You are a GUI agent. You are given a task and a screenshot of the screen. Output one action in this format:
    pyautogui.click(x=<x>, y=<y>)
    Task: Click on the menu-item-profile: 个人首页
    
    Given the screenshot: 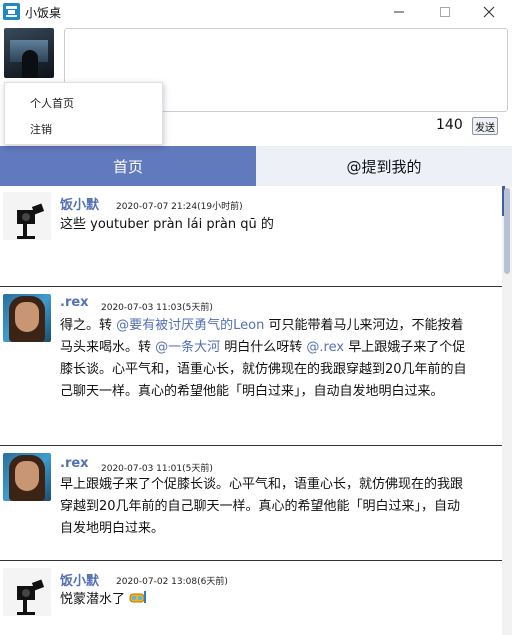 What is the action you would take?
    pyautogui.click(x=52, y=103)
    